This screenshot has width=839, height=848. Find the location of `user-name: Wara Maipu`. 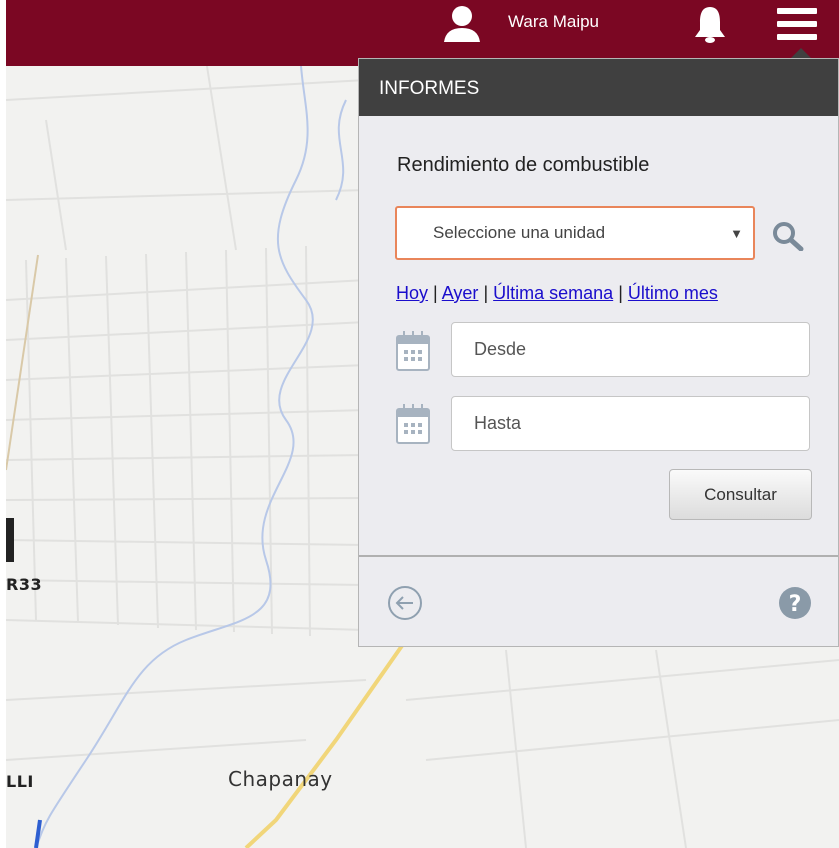

user-name: Wara Maipu is located at coordinates (553, 22).